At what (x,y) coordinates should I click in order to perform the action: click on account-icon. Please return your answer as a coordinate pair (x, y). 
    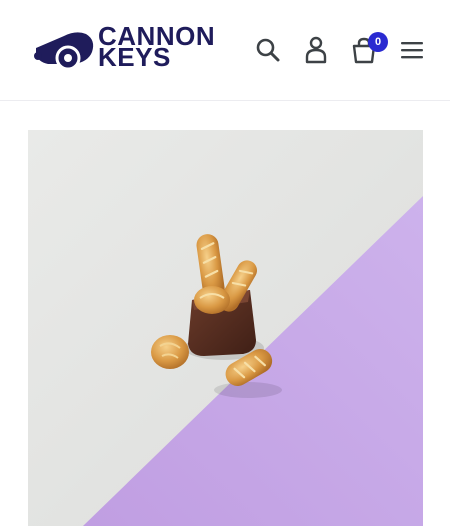
    Looking at the image, I should click on (316, 50).